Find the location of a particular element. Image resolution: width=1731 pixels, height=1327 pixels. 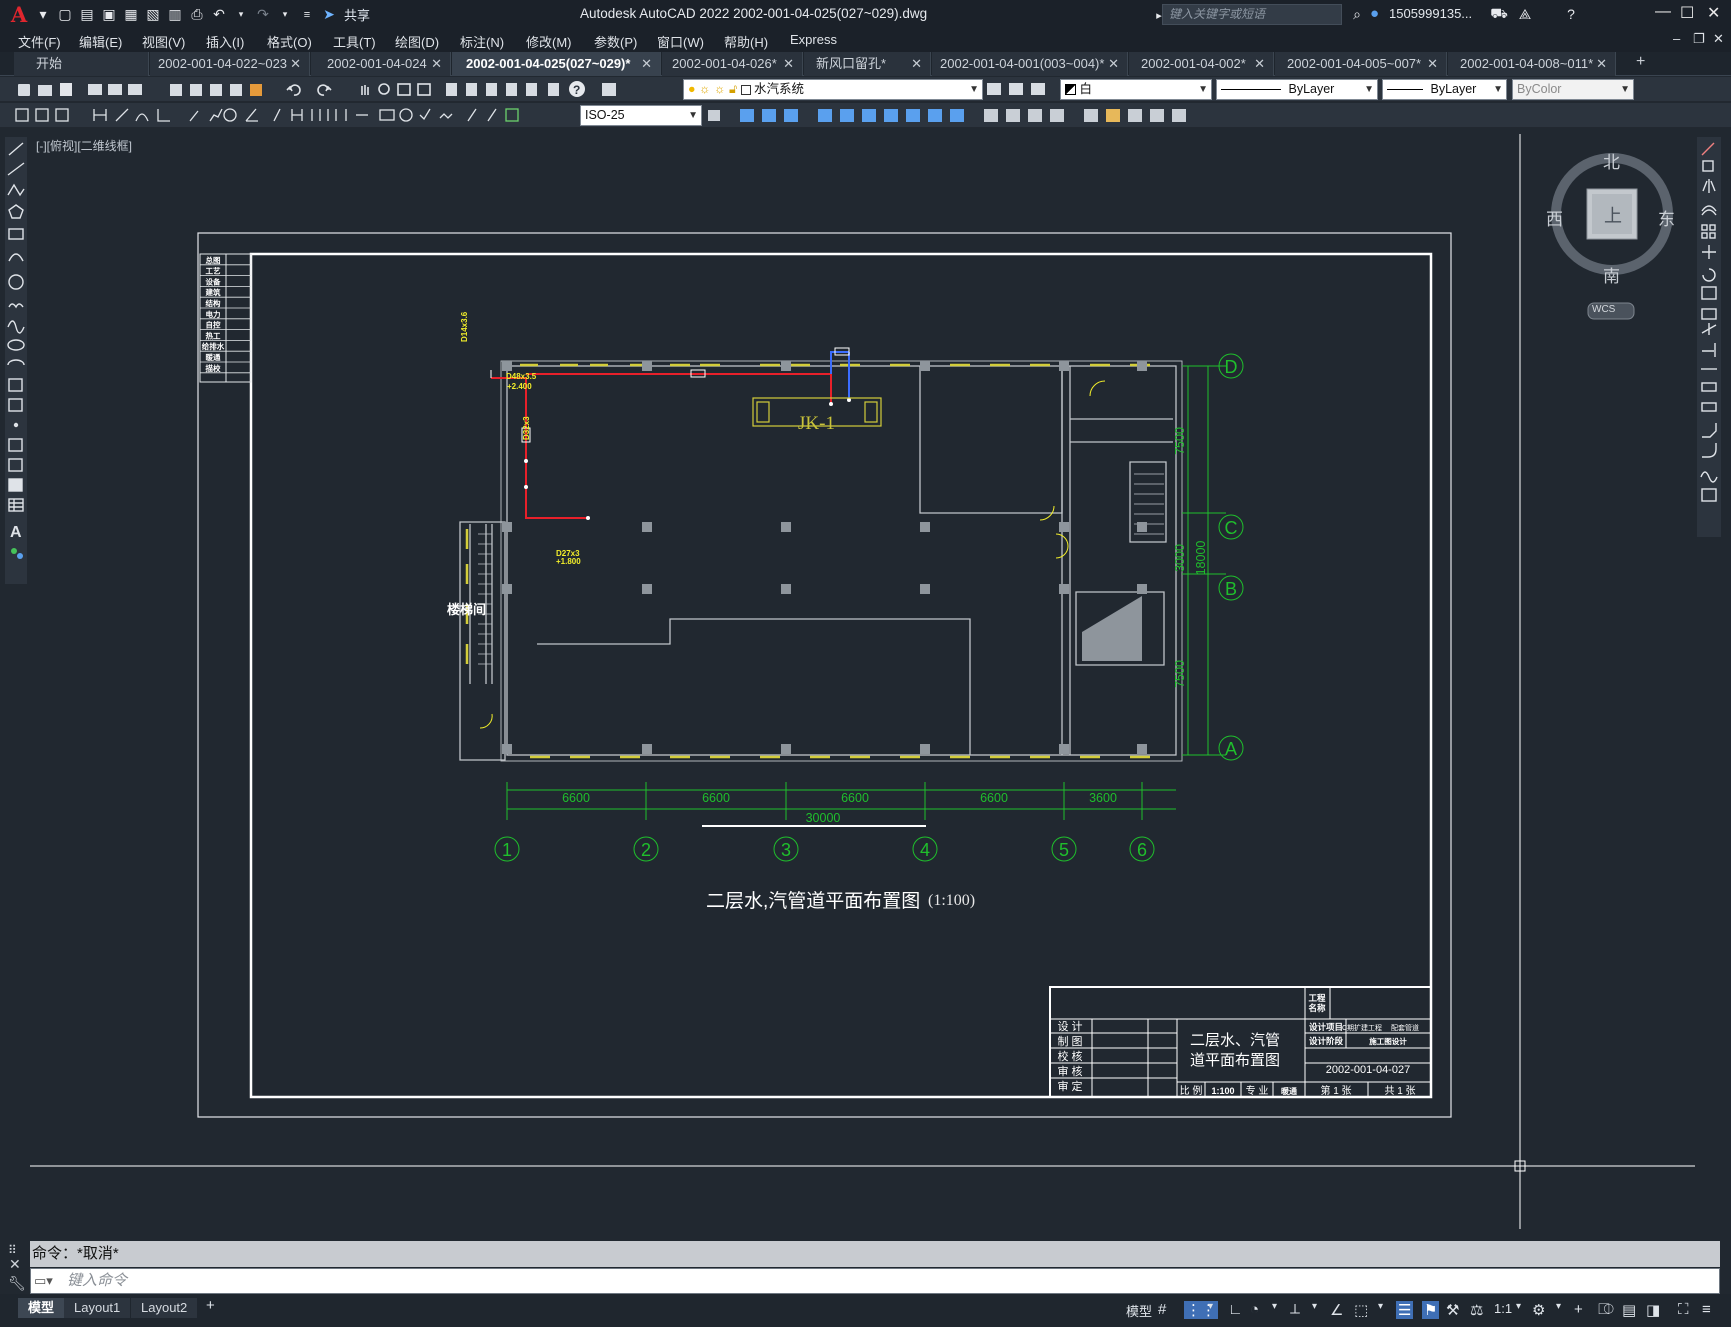

help-icon: ? is located at coordinates (1571, 14).